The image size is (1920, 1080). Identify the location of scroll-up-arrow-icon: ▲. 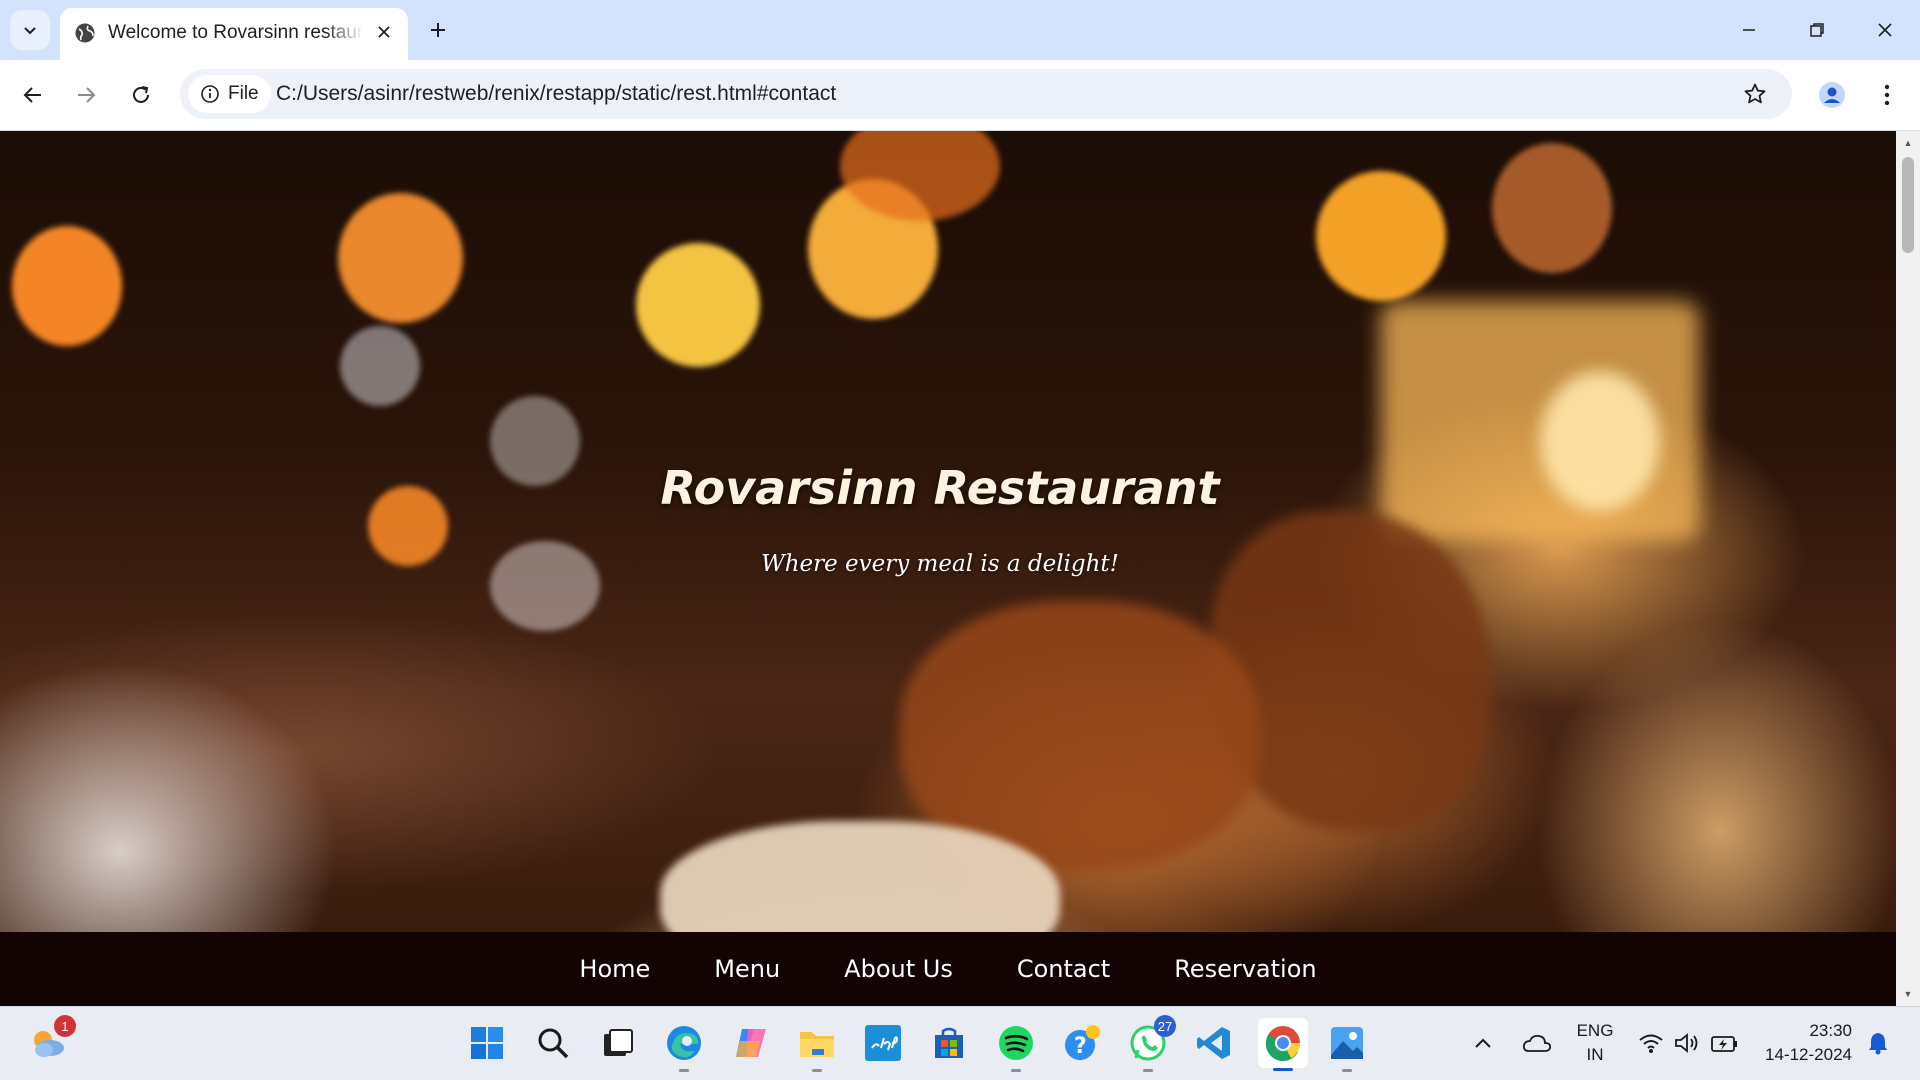
(1908, 143).